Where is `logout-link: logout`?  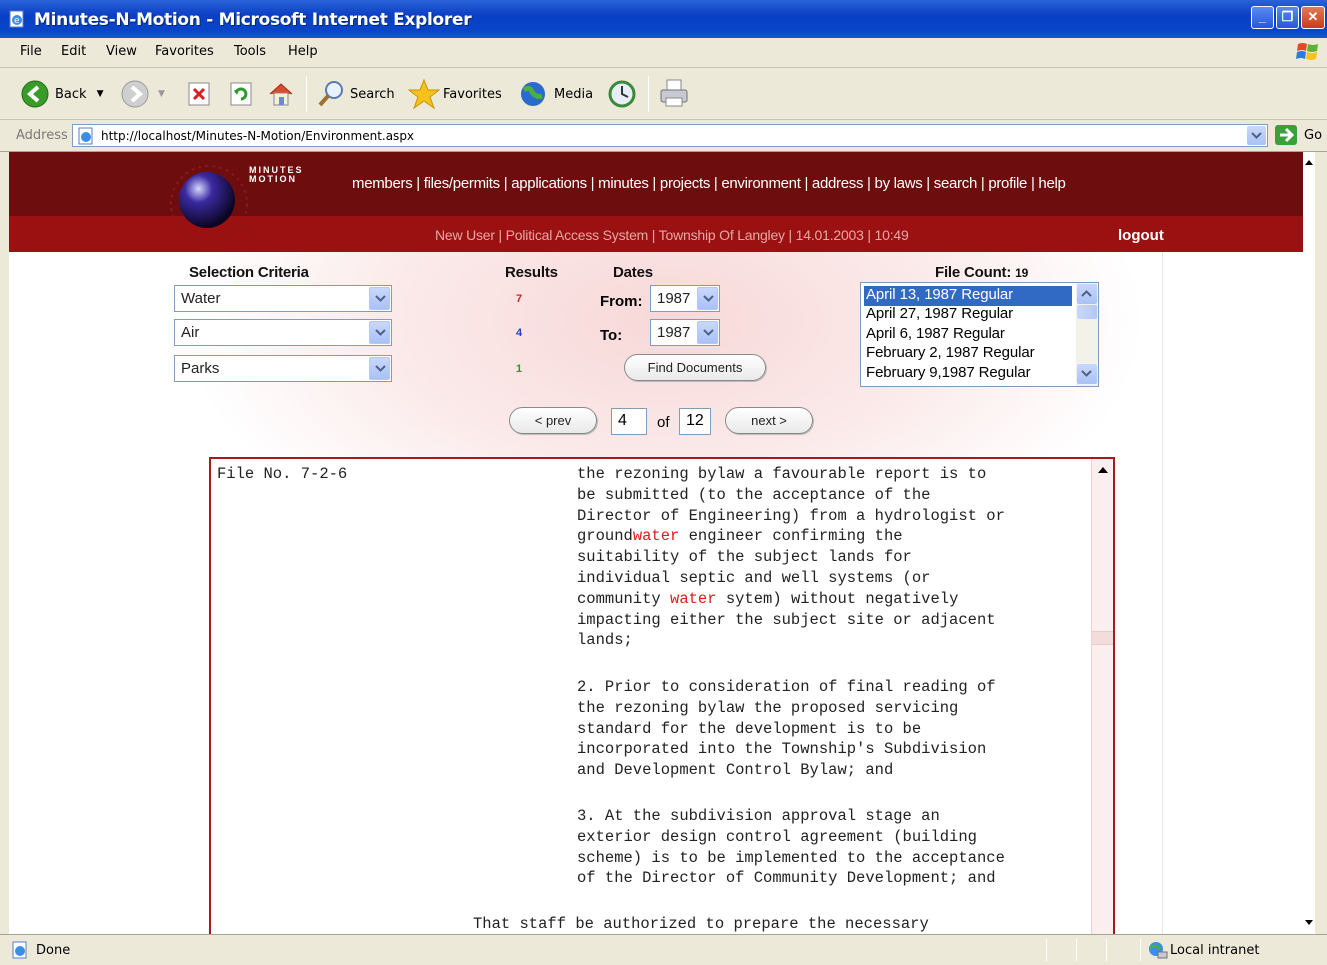 logout-link: logout is located at coordinates (1141, 235).